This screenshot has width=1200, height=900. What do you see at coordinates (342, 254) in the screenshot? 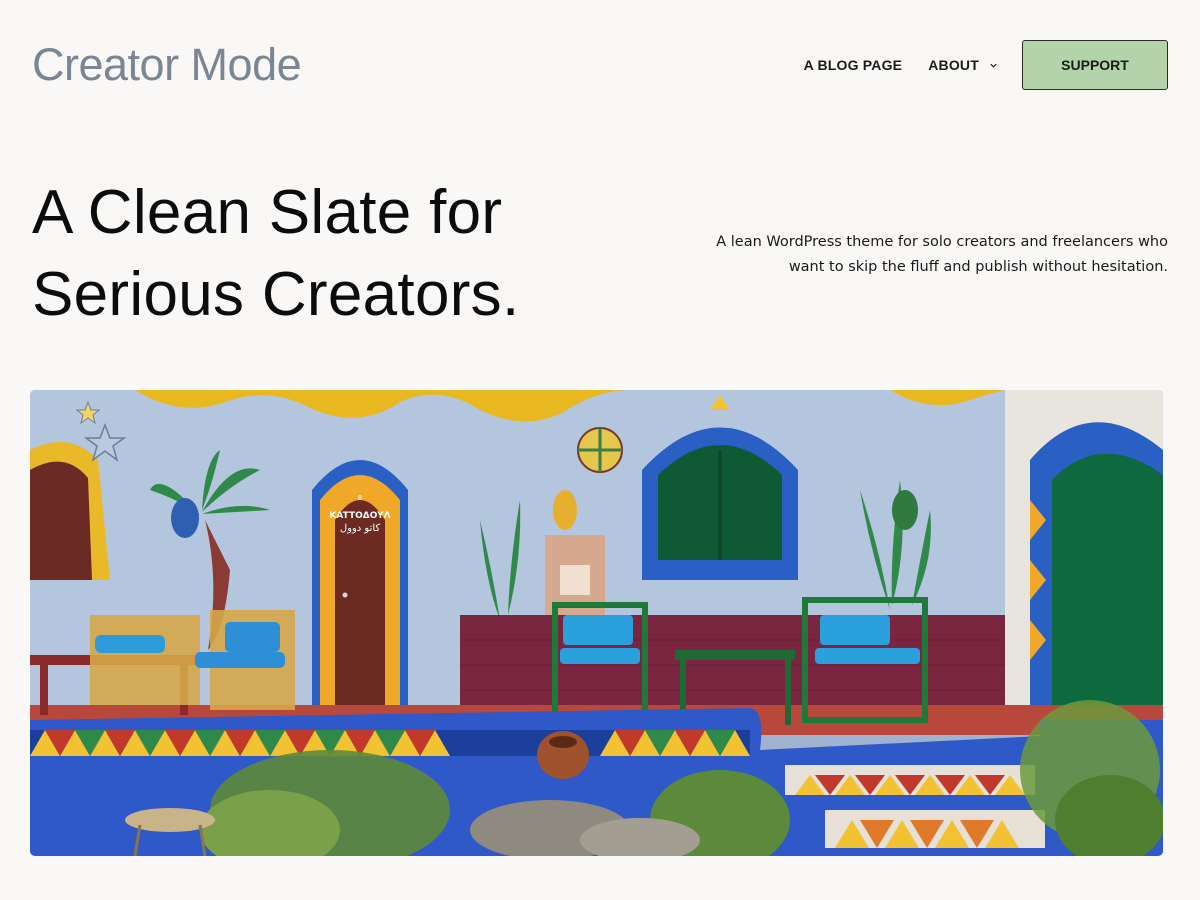
I see `hero-heading: A Clean Slate for Serious Creators.` at bounding box center [342, 254].